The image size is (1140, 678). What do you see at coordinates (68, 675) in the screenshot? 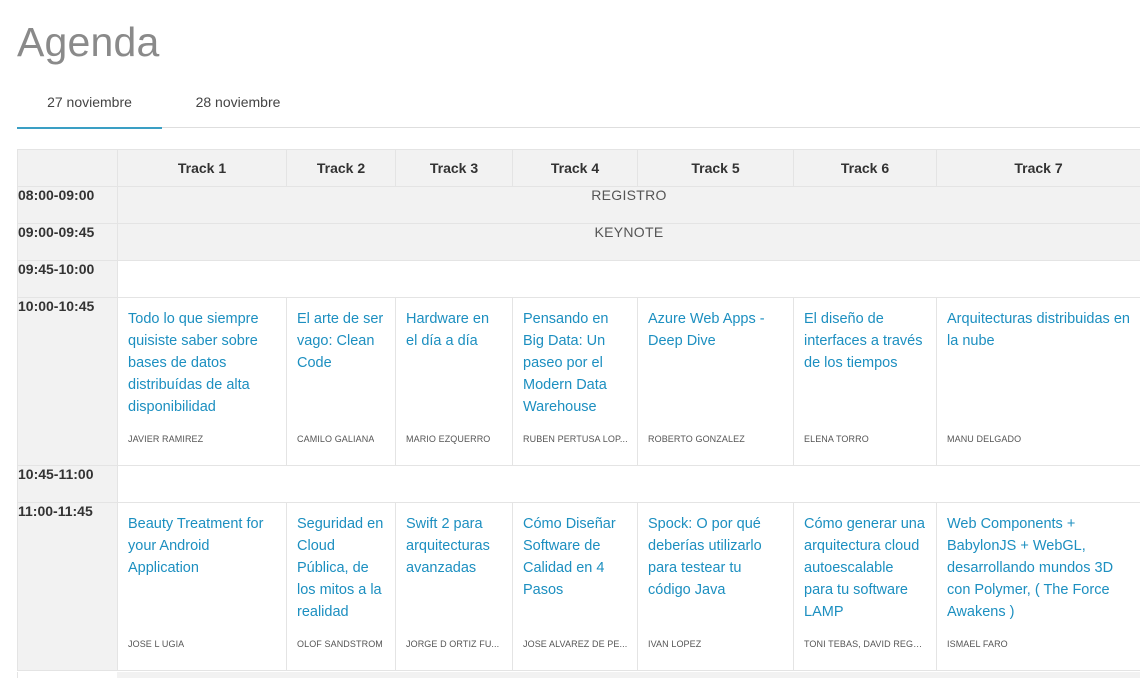
I see `next-row-time-edge` at bounding box center [68, 675].